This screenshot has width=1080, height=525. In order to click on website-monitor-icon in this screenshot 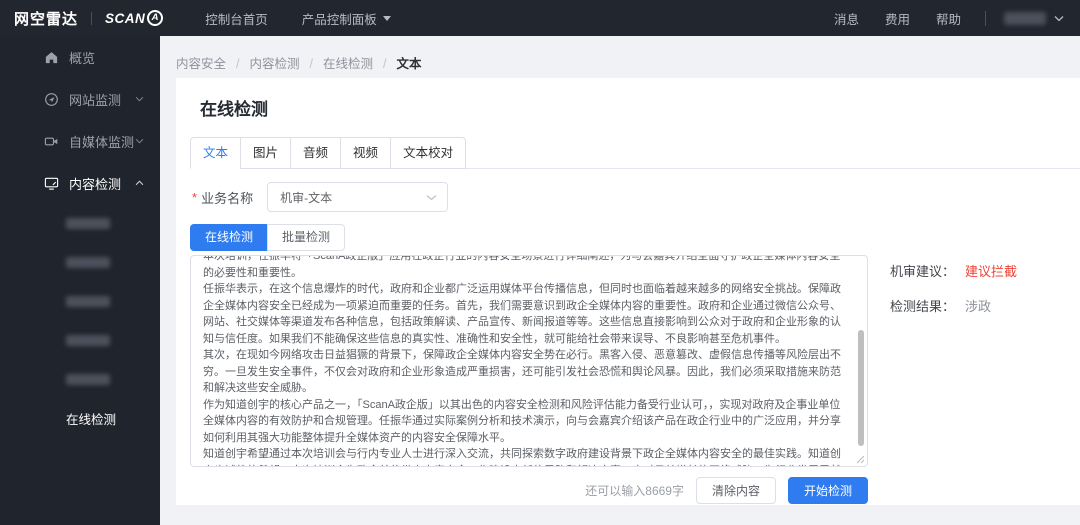, I will do `click(51, 99)`.